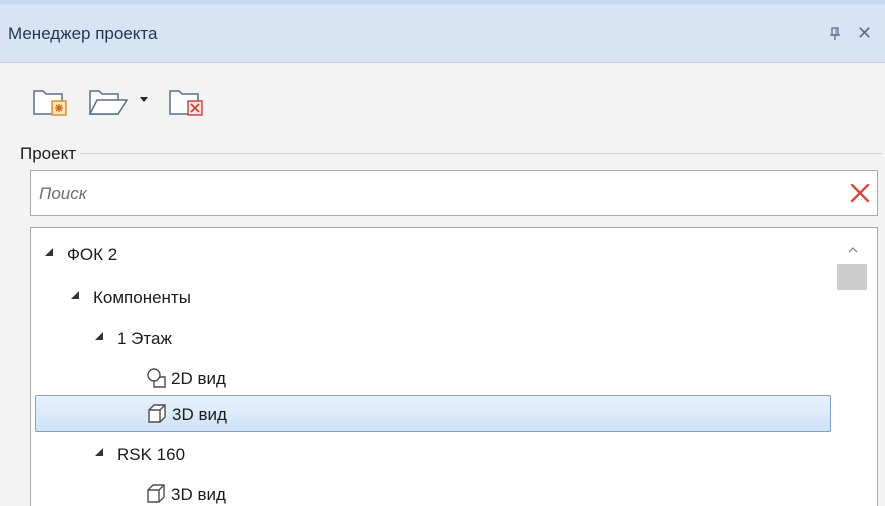  I want to click on tree-item-2d-view: 2D вид, so click(431, 378).